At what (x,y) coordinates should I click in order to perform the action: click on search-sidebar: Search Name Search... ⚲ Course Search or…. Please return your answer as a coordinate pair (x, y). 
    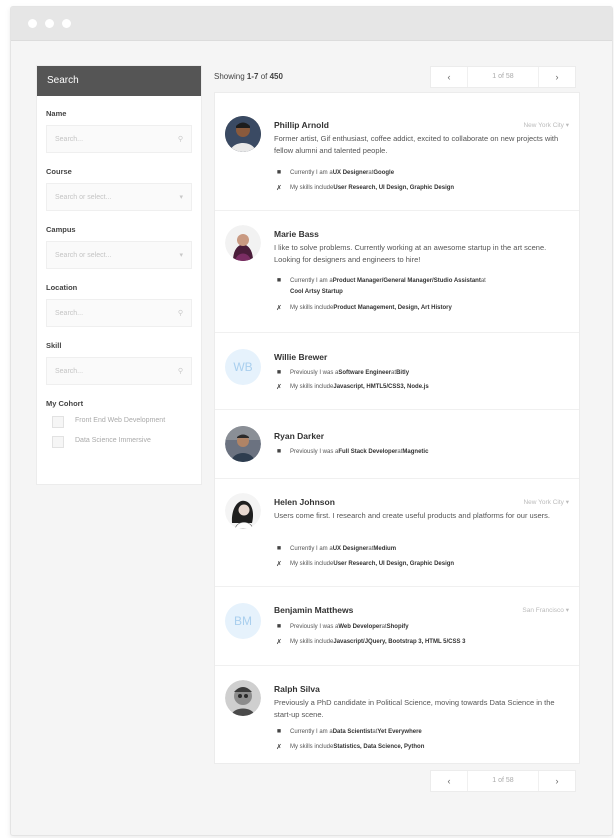
    Looking at the image, I should click on (119, 275).